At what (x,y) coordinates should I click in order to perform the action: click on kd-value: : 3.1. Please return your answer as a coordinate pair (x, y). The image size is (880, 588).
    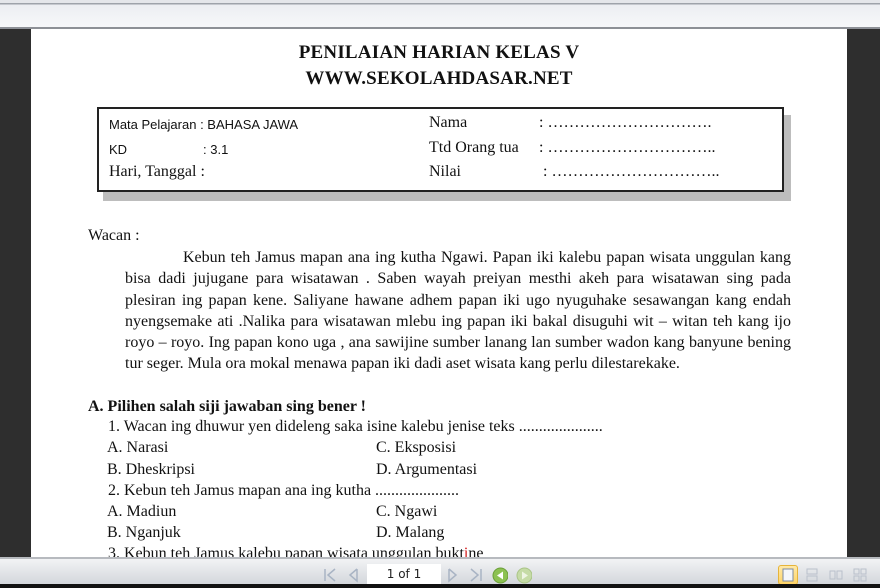
    Looking at the image, I should click on (216, 149).